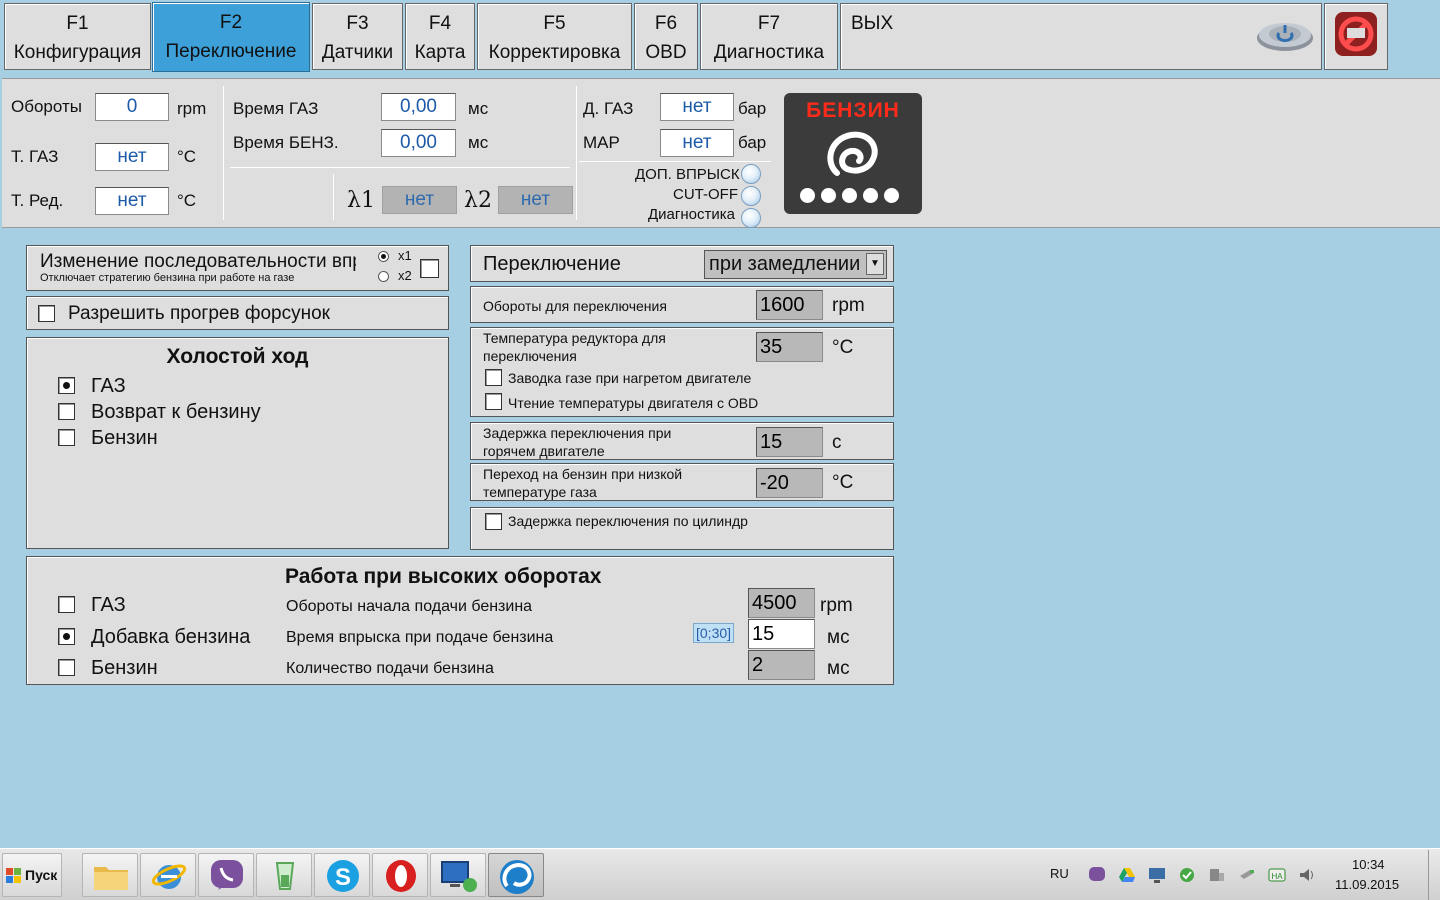 Image resolution: width=1440 pixels, height=900 pixels. What do you see at coordinates (1307, 875) in the screenshot?
I see `volume-icon` at bounding box center [1307, 875].